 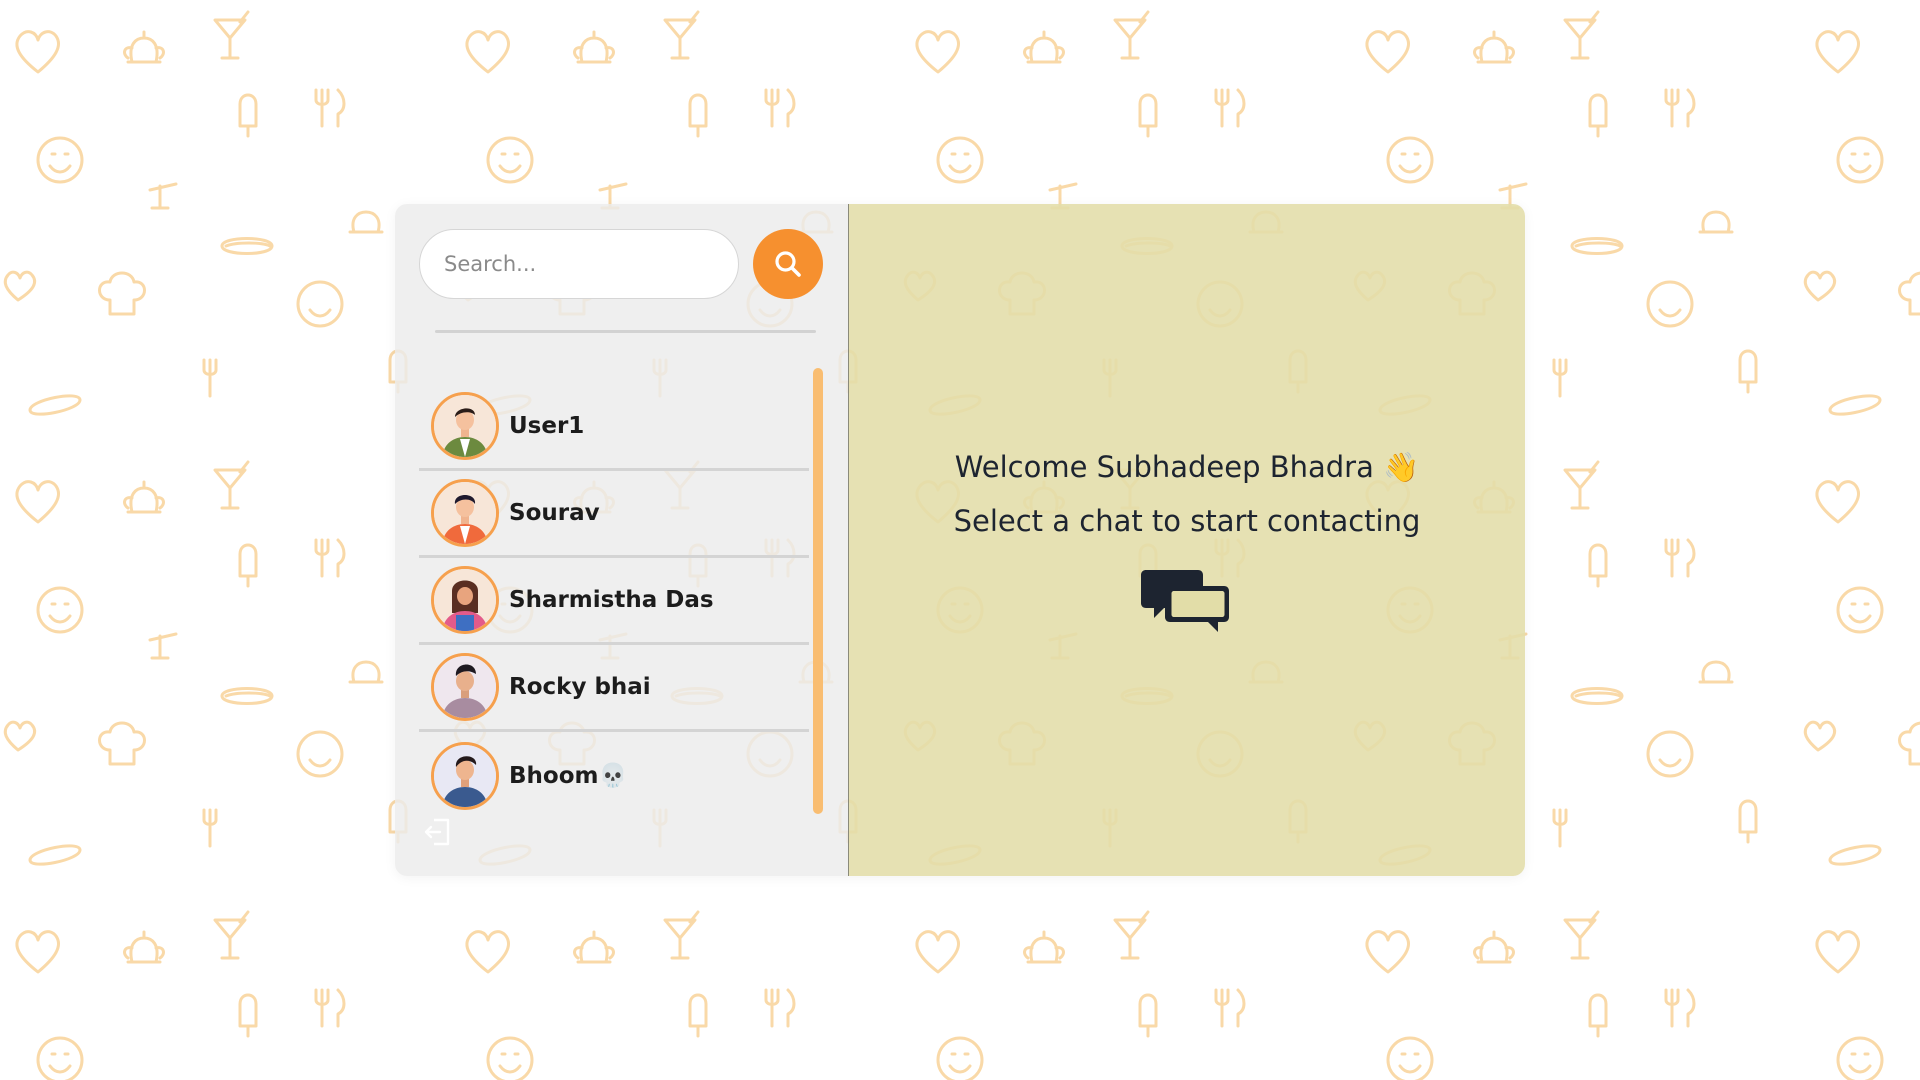 I want to click on welcome-text: Welcome Subhadeep Bhadra, so click(x=1164, y=467).